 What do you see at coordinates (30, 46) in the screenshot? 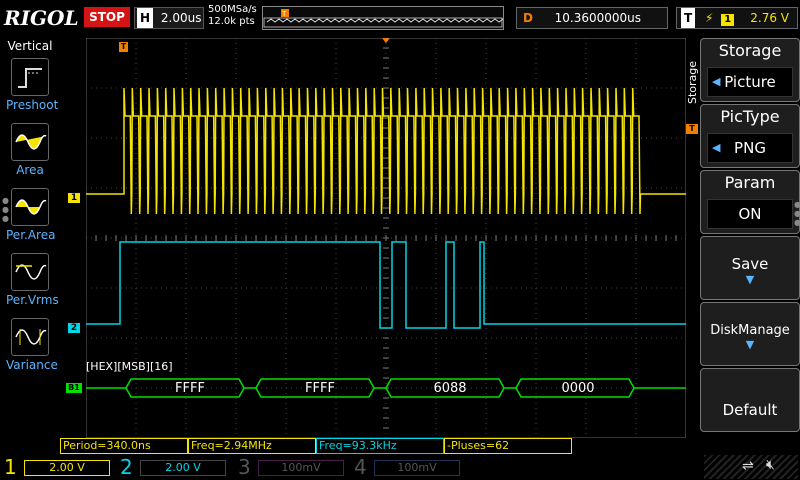
I see `left-menu-title: Vertical` at bounding box center [30, 46].